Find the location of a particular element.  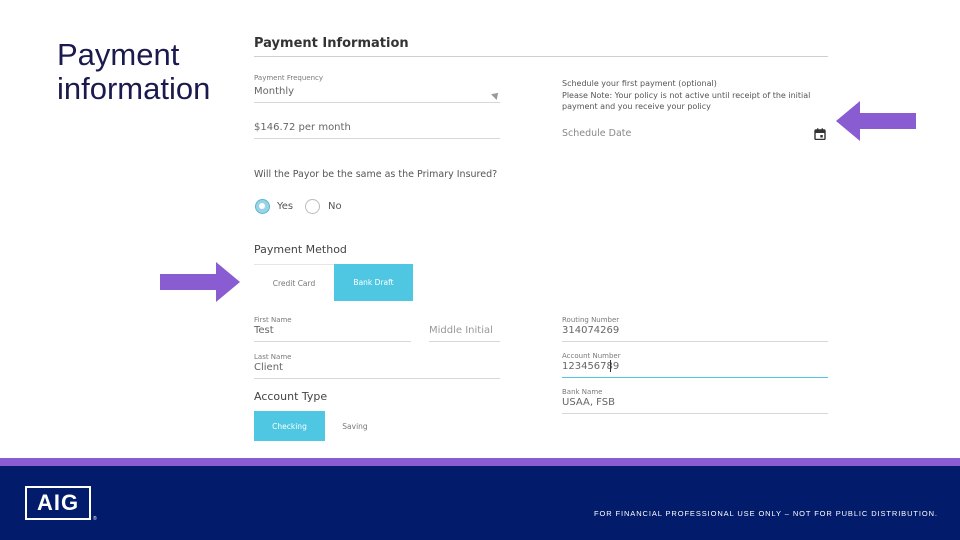

saving-tab: Saving is located at coordinates (355, 426).